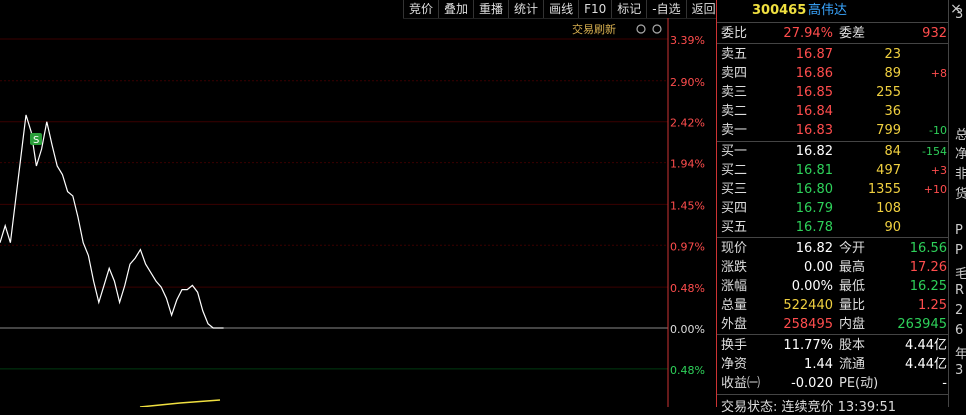 The width and height of the screenshot is (966, 415). I want to click on level-volume: 89, so click(892, 73).